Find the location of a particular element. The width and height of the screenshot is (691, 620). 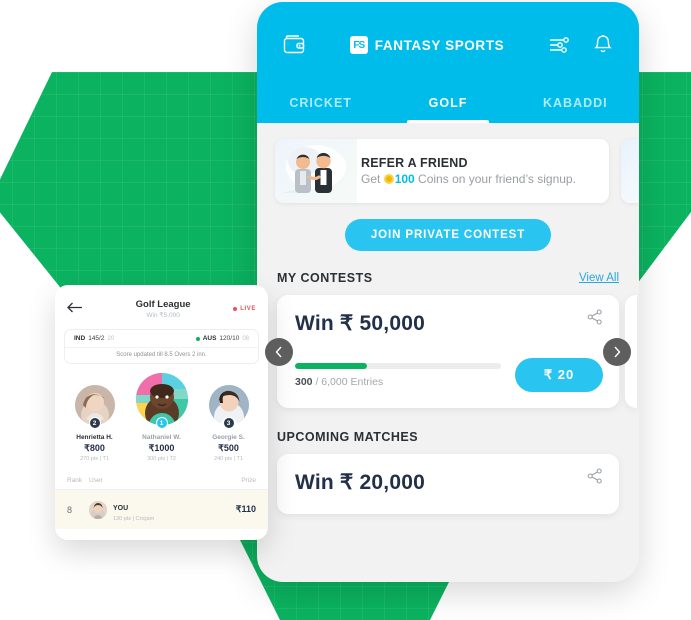

rank-badge: 2 is located at coordinates (94, 423).